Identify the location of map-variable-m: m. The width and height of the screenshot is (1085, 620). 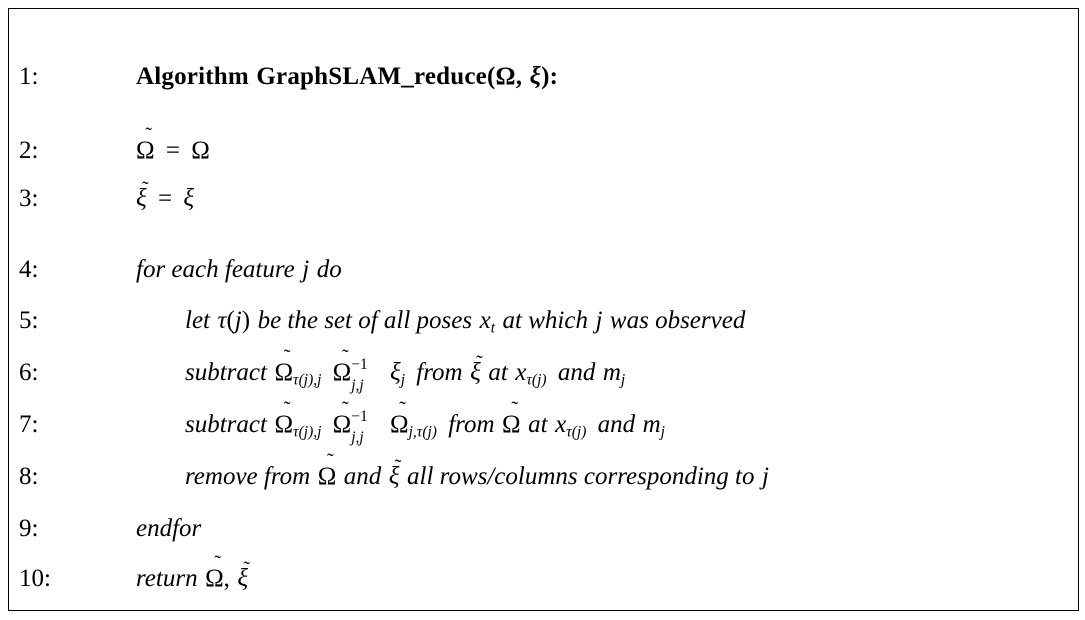
(611, 372).